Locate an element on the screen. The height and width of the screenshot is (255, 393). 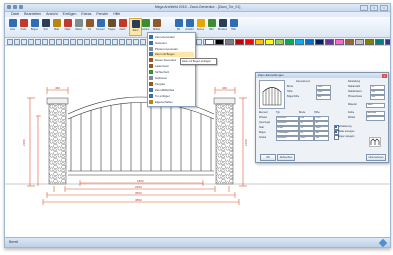
ribbon-button-4: Text is located at coordinates (45, 26).